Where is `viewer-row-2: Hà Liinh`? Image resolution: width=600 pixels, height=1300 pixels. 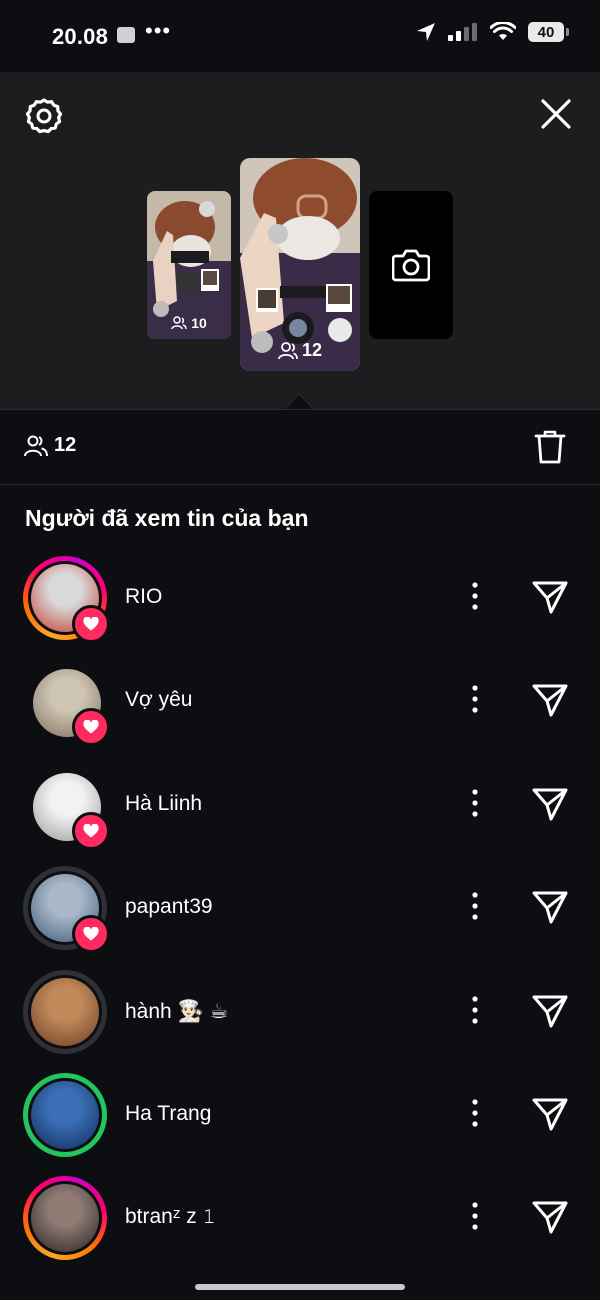
viewer-row-2: Hà Liinh is located at coordinates (300, 808).